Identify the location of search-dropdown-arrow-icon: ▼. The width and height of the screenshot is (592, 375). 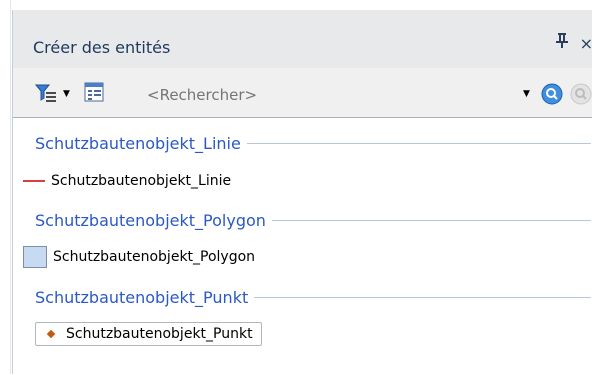
(526, 94).